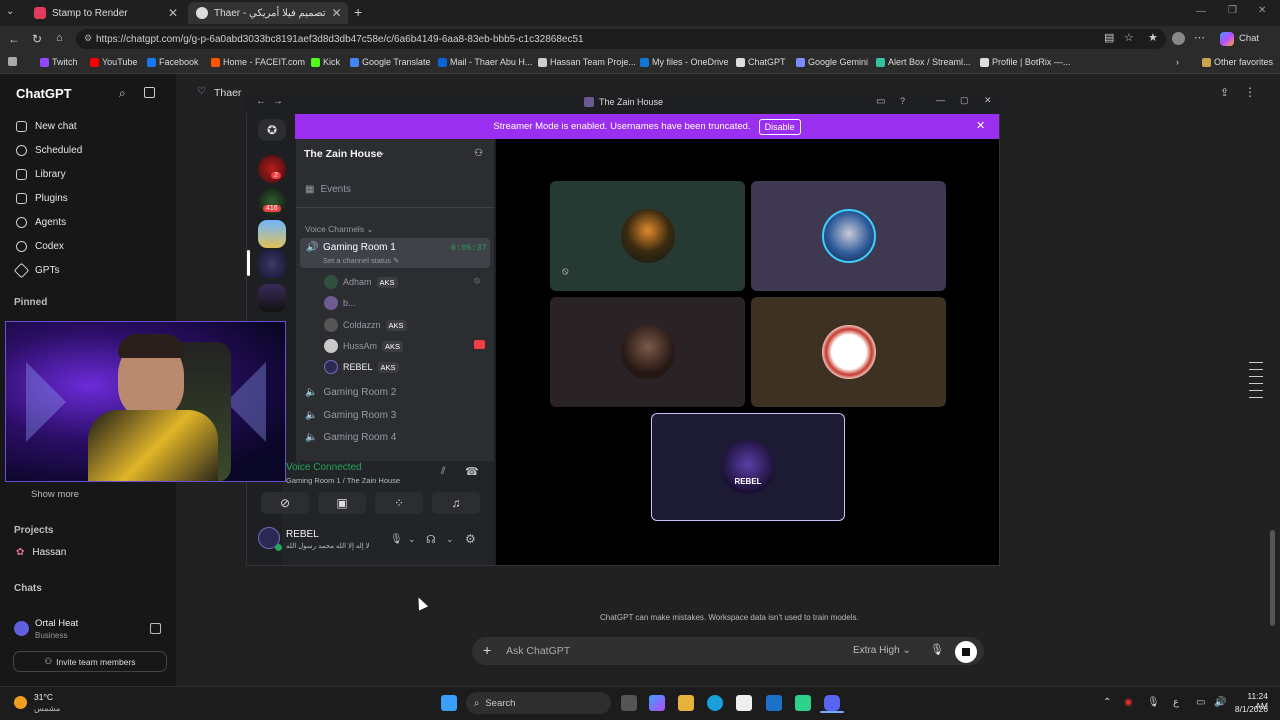 The width and height of the screenshot is (1280, 720). What do you see at coordinates (431, 539) in the screenshot?
I see `headphones-icon: ☊` at bounding box center [431, 539].